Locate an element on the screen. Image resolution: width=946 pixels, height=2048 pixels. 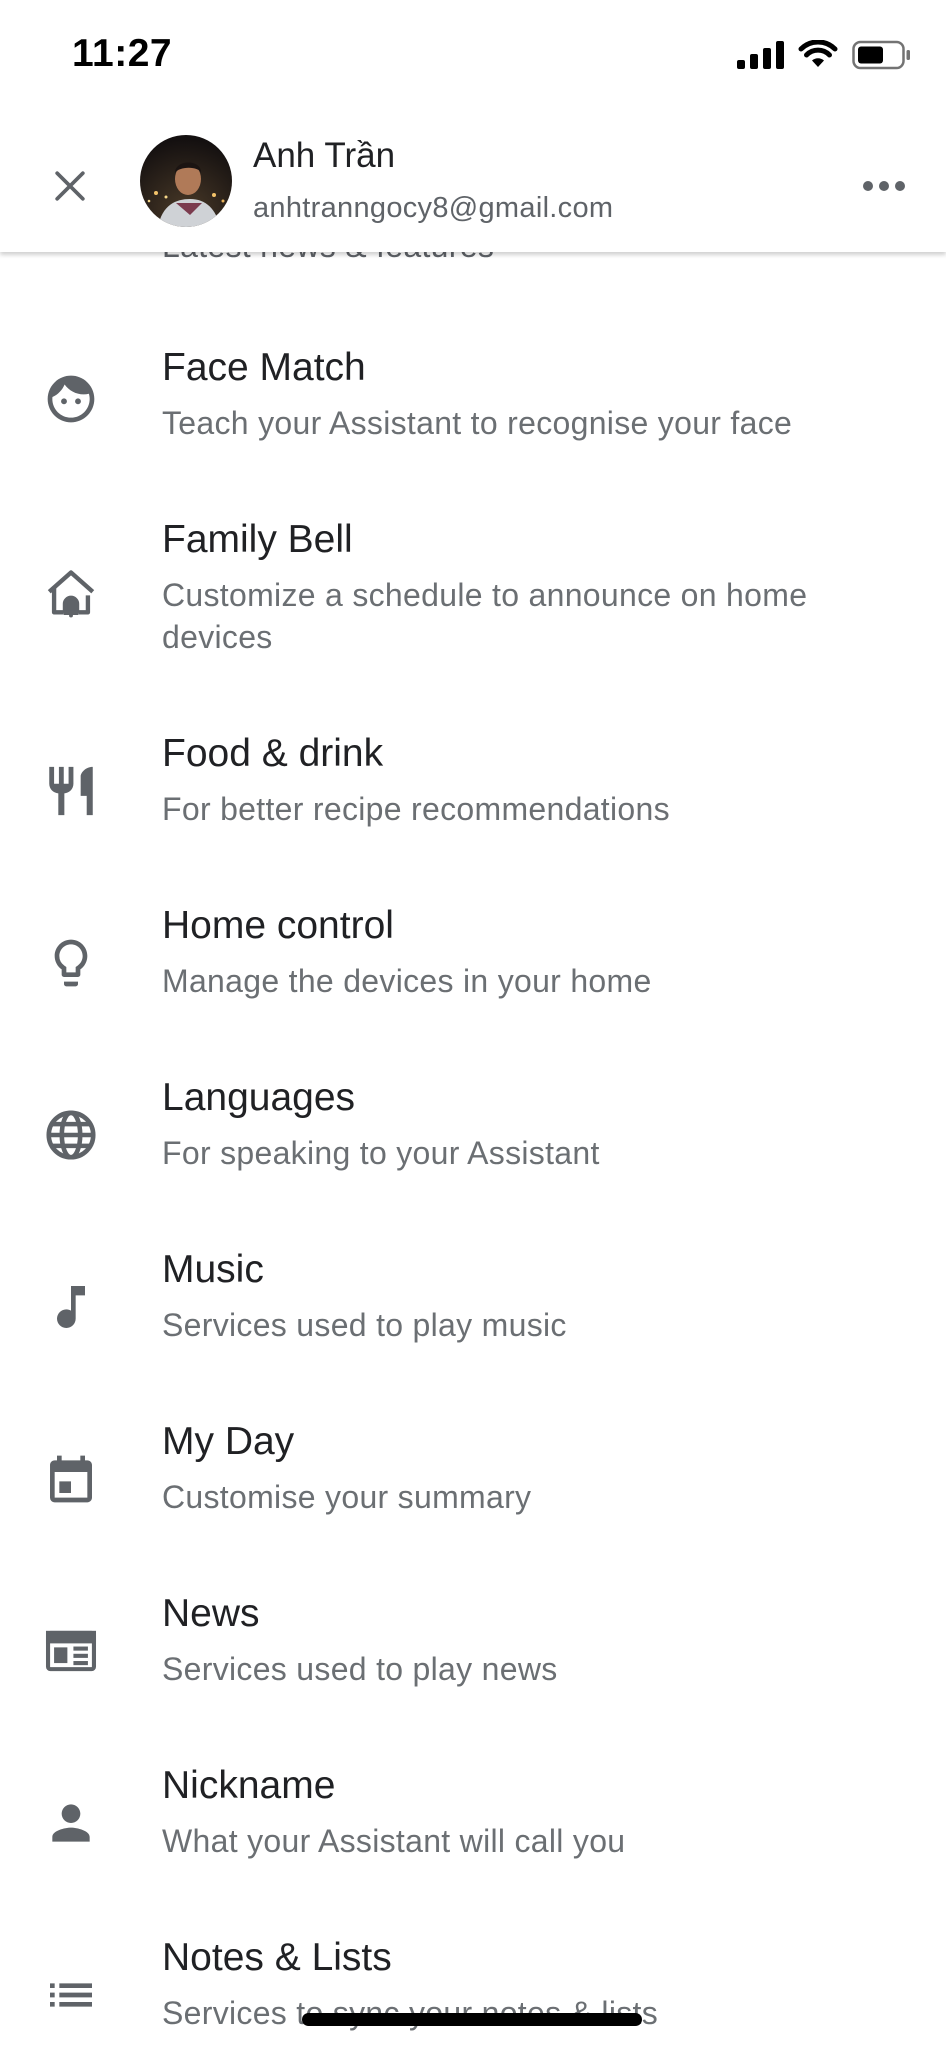
list-item-subtitle: Manage the devices in your home is located at coordinates (407, 981).